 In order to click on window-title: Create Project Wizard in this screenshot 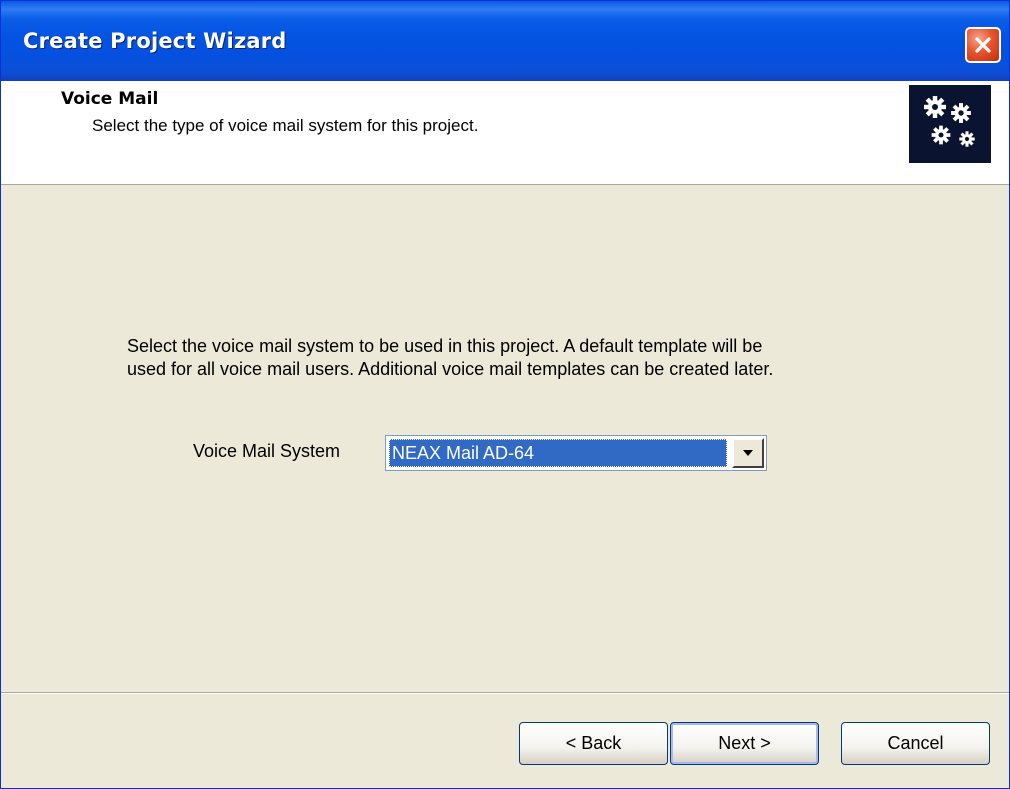, I will do `click(155, 41)`.